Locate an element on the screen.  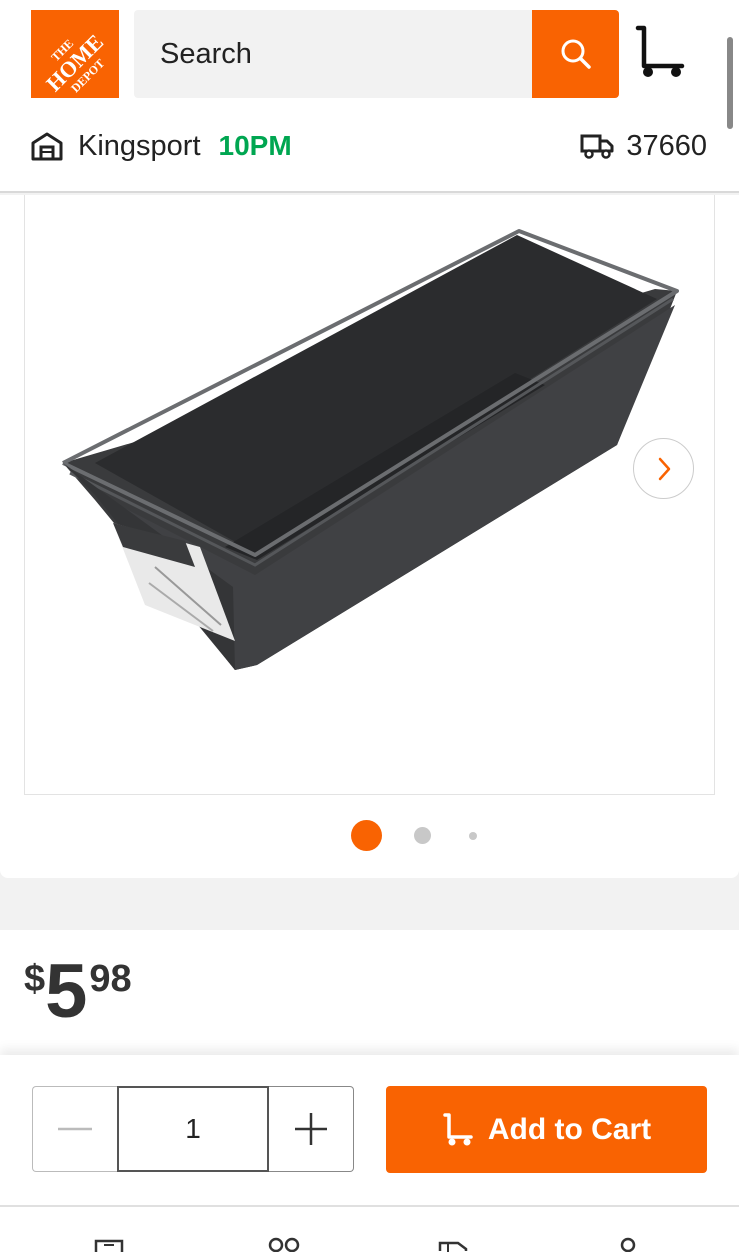
minus-icon is located at coordinates (75, 1129).